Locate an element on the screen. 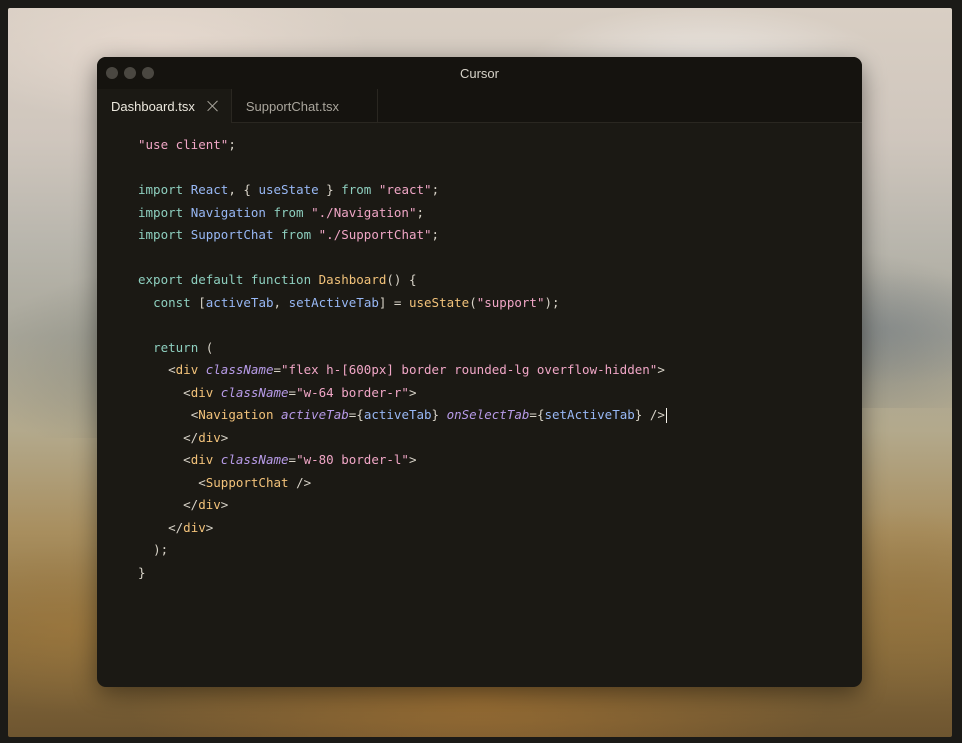 The height and width of the screenshot is (743, 962). window-title: Cursor is located at coordinates (479, 73).